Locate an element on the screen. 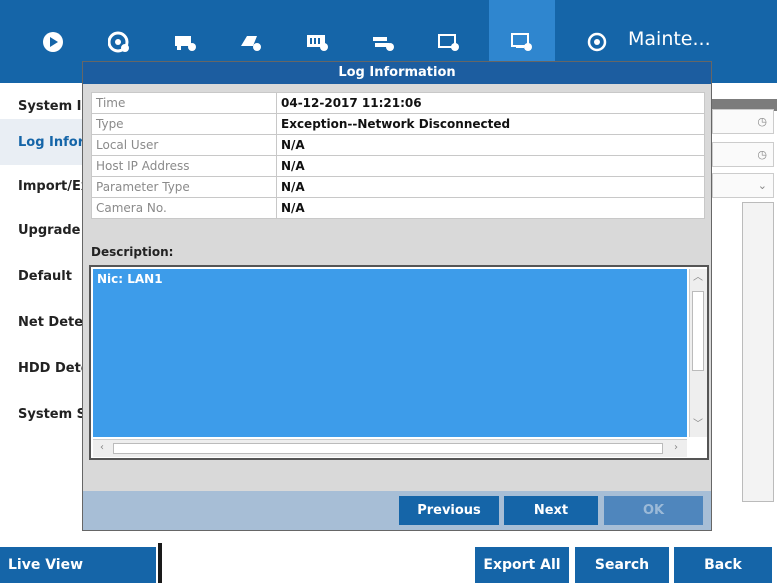 This screenshot has height=583, width=777. sidebar-item-upgrade: Upgrade is located at coordinates (41, 230).